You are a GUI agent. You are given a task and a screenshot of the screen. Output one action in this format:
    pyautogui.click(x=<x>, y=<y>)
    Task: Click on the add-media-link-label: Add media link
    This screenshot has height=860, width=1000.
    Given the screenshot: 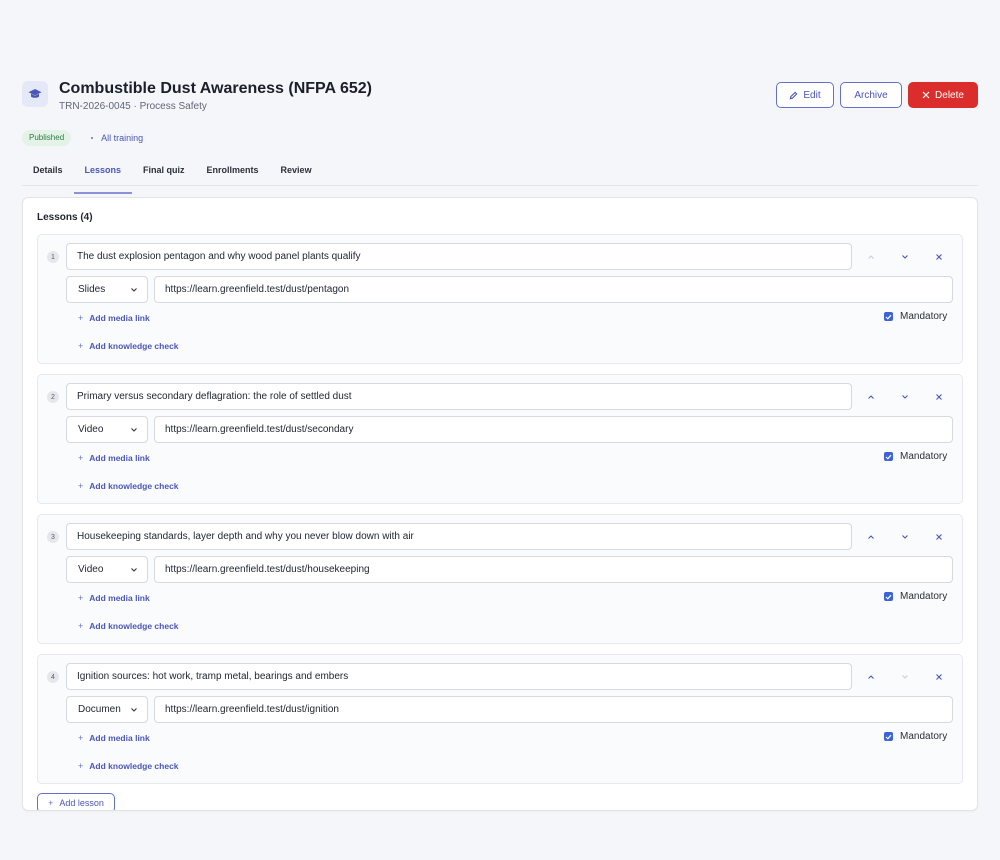 What is the action you would take?
    pyautogui.click(x=119, y=318)
    